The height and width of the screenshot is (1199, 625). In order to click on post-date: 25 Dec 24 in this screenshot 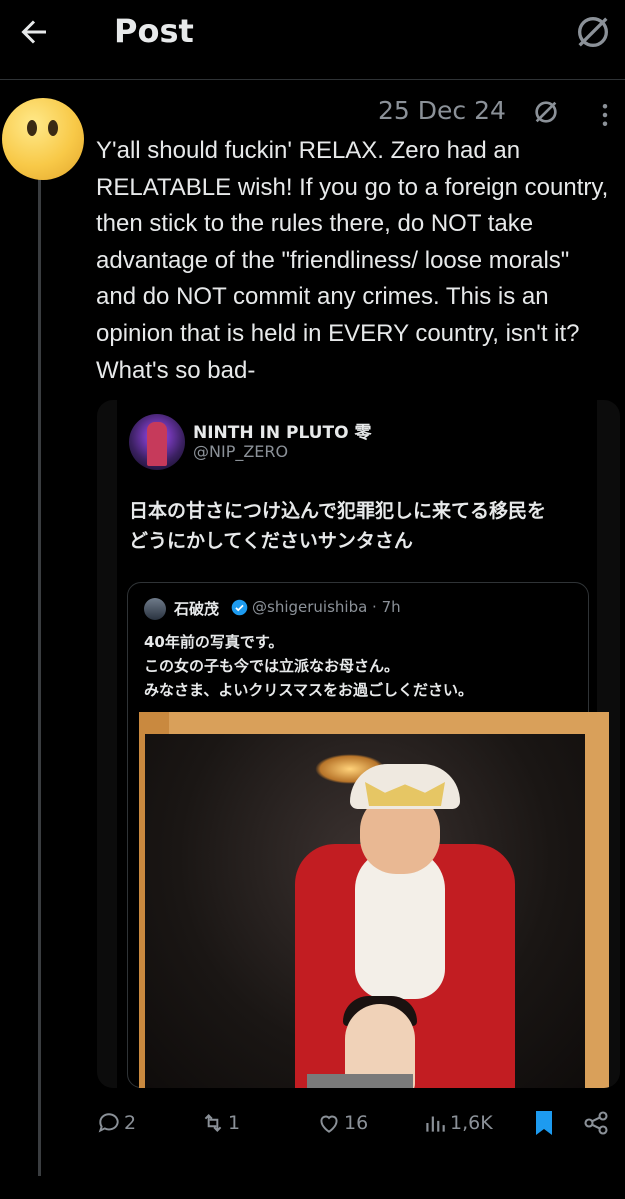, I will do `click(442, 110)`.